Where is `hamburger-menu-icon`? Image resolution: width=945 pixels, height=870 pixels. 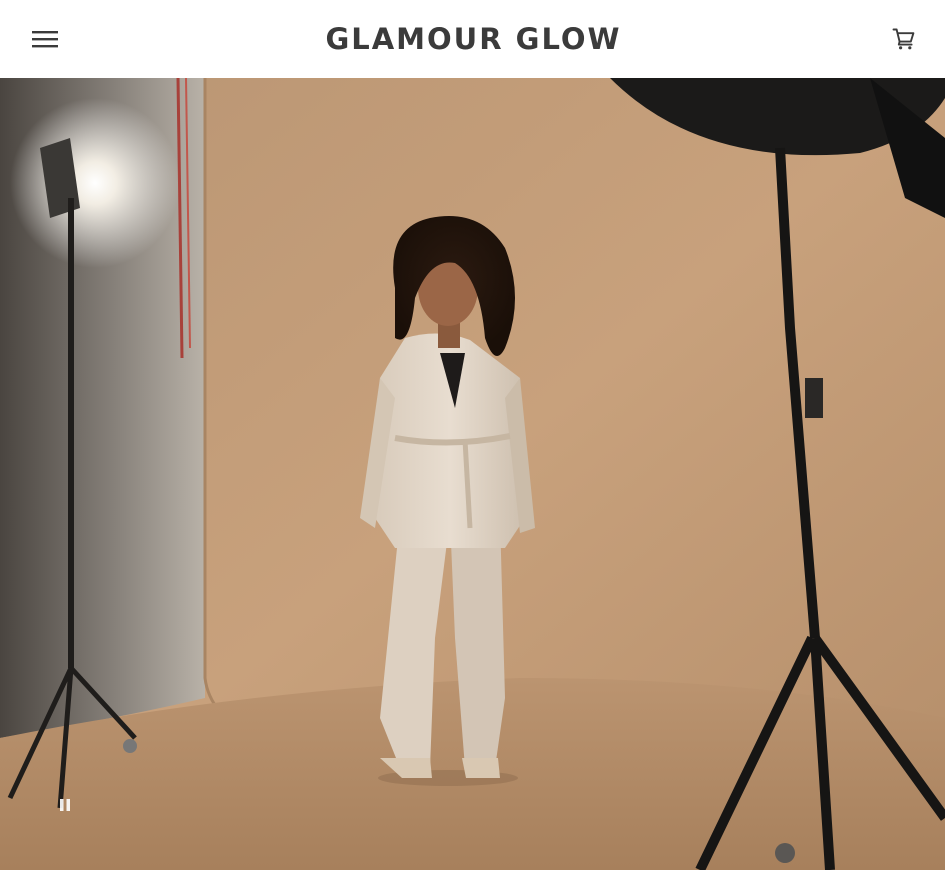
hamburger-menu-icon is located at coordinates (45, 39).